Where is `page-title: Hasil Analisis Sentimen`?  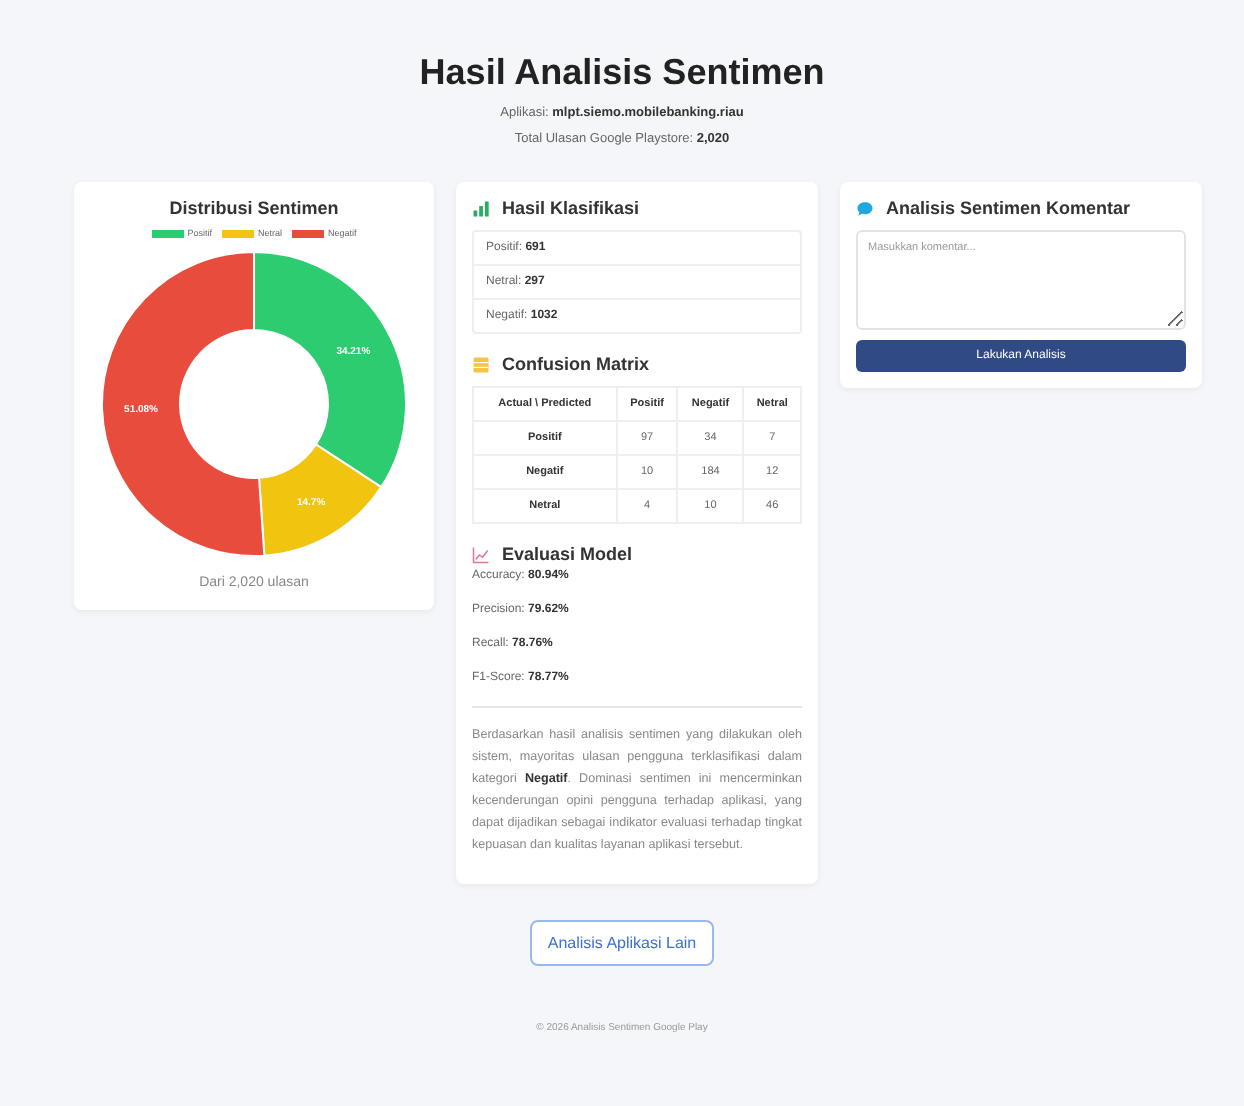 page-title: Hasil Analisis Sentimen is located at coordinates (622, 73).